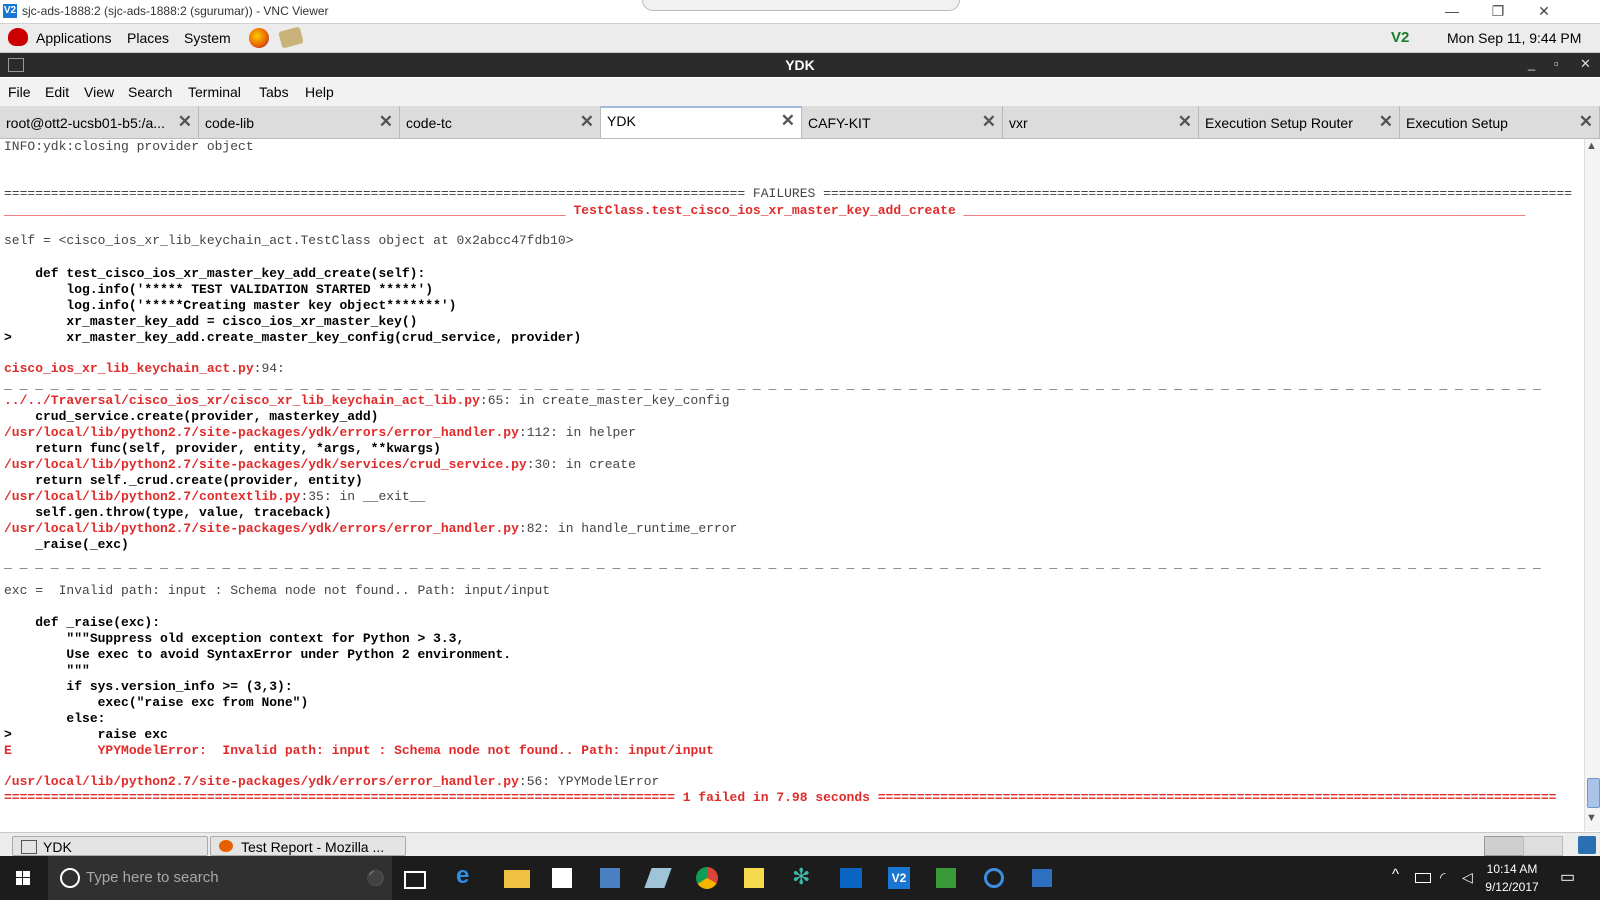 The image size is (1600, 905). What do you see at coordinates (658, 878) in the screenshot?
I see `notepad-icon` at bounding box center [658, 878].